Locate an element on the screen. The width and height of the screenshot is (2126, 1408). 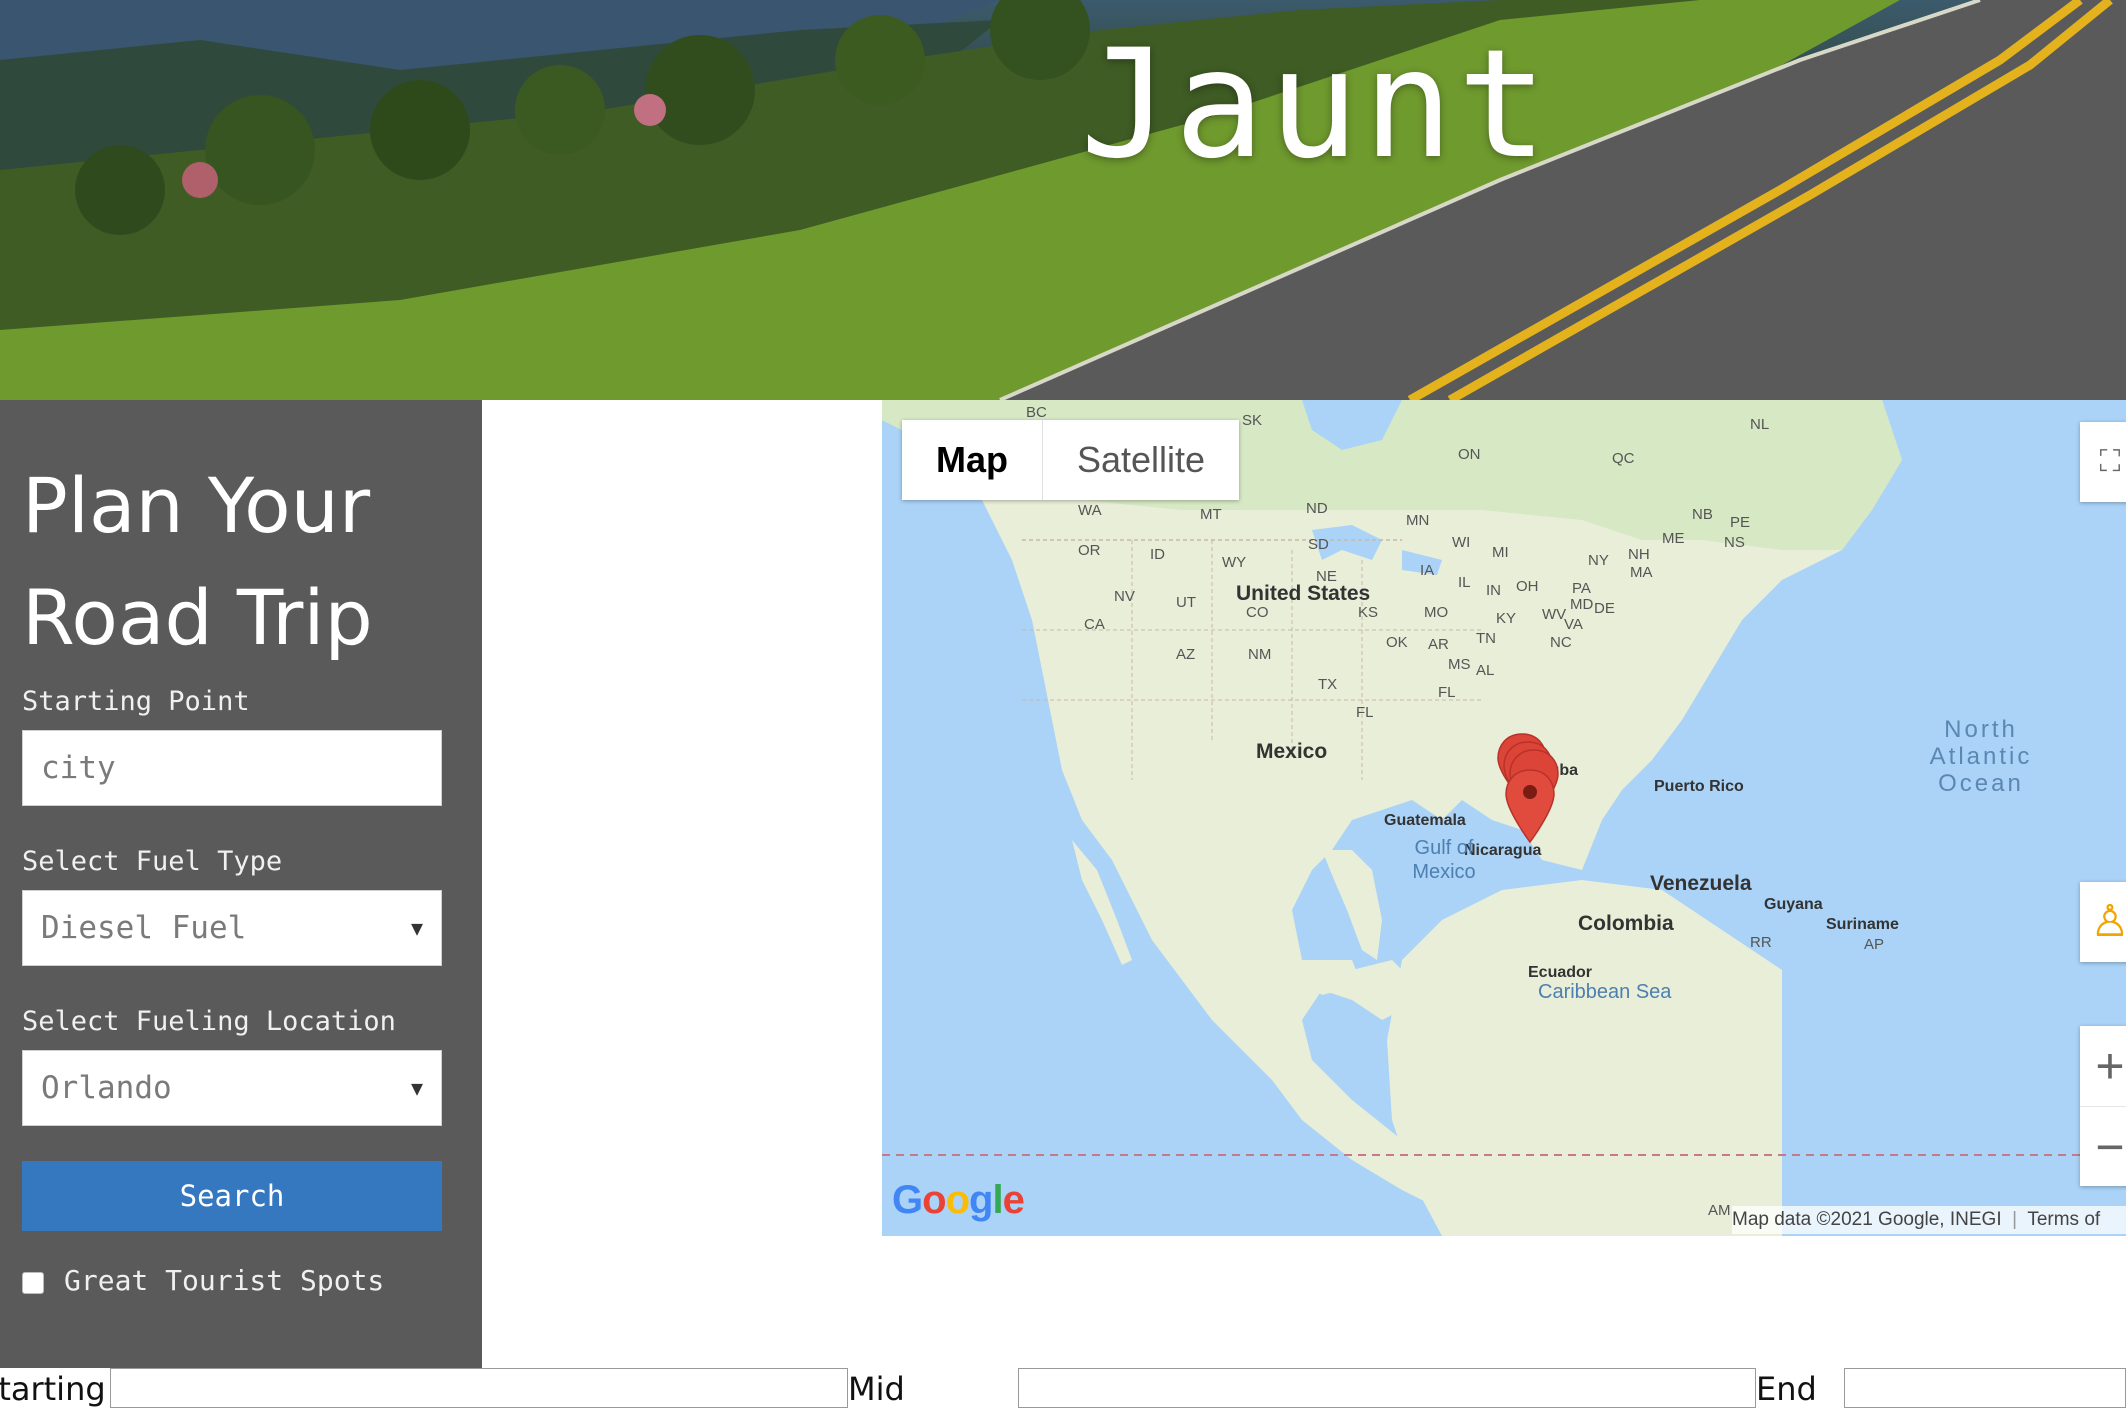
map-label-country: Puerto Rico is located at coordinates (1699, 786).